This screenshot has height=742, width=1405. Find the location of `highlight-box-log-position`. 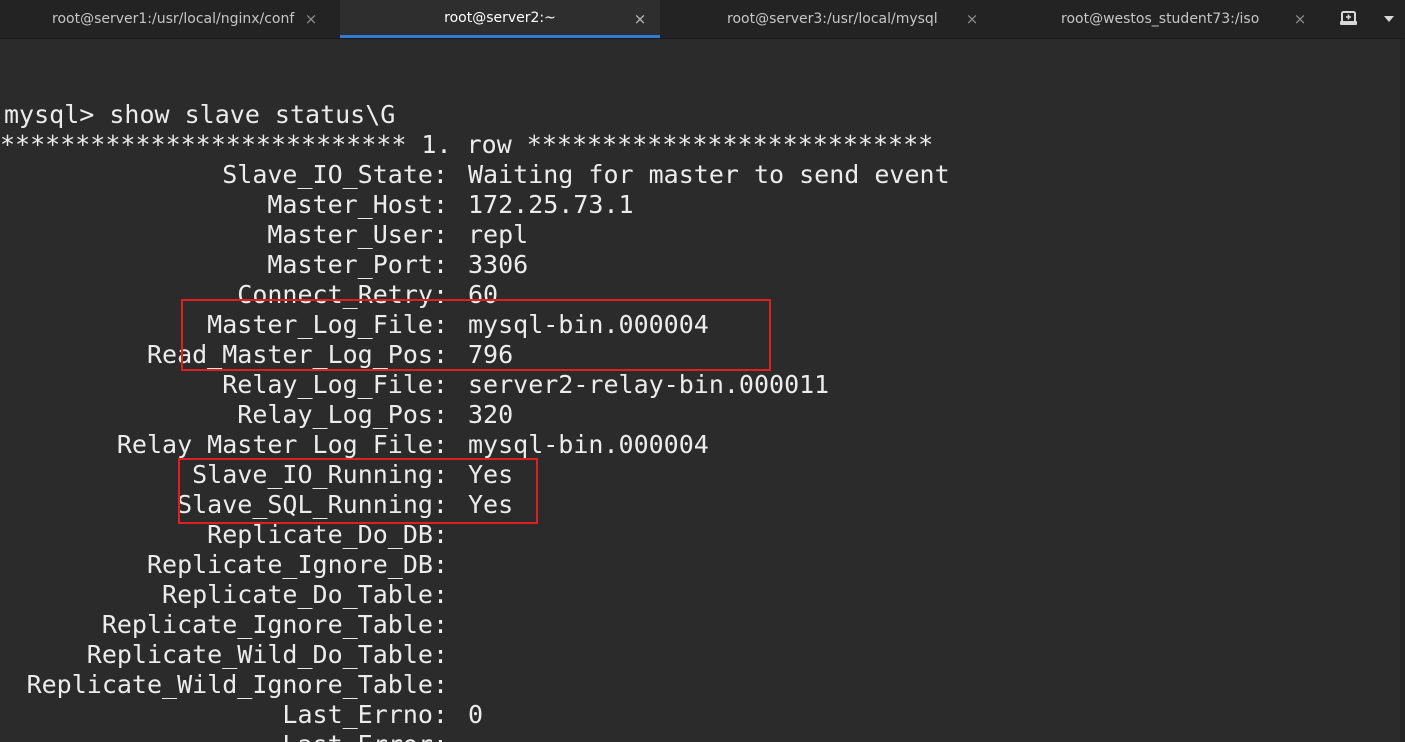

highlight-box-log-position is located at coordinates (476, 335).